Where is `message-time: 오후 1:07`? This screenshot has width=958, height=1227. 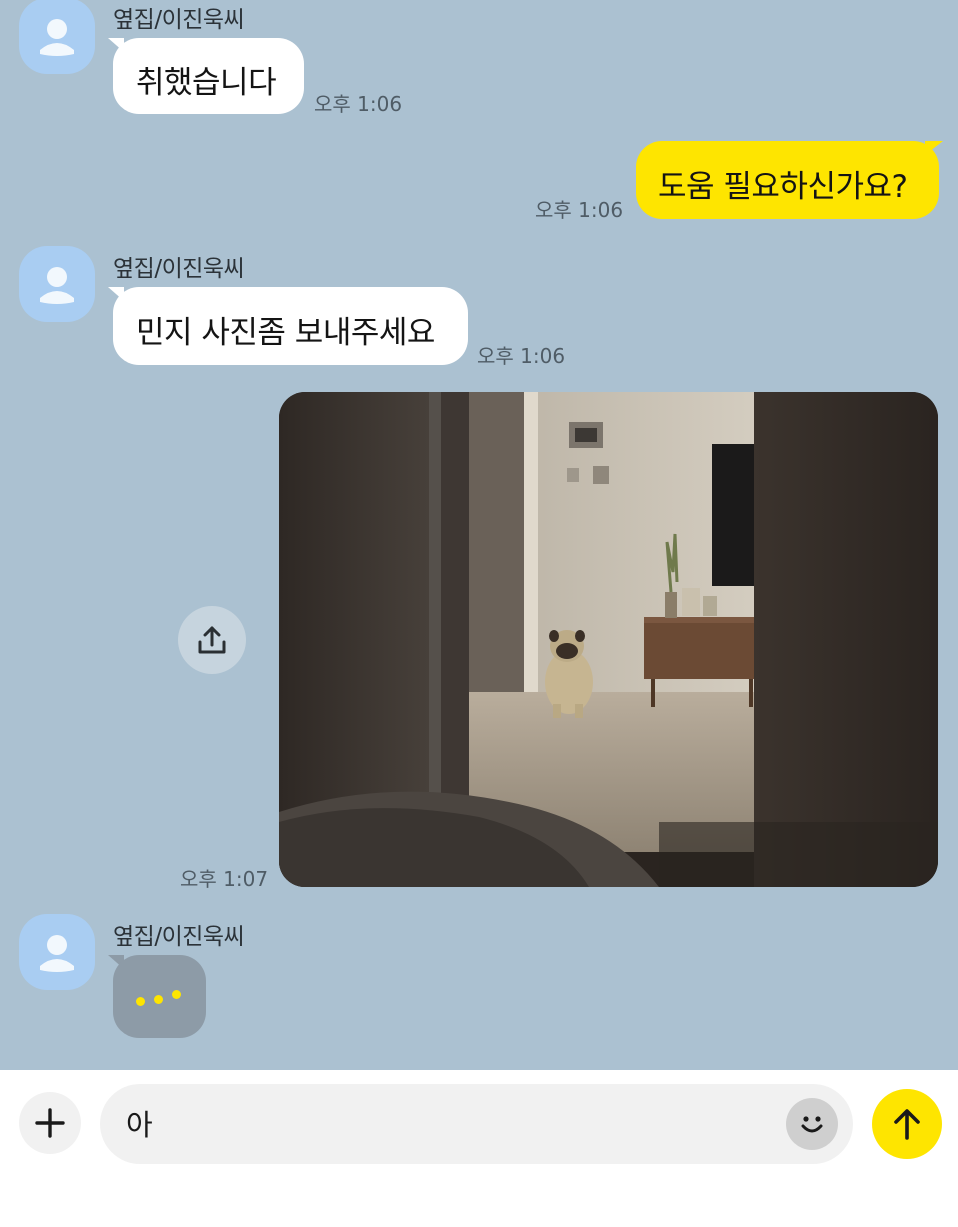
message-time: 오후 1:07 is located at coordinates (224, 879).